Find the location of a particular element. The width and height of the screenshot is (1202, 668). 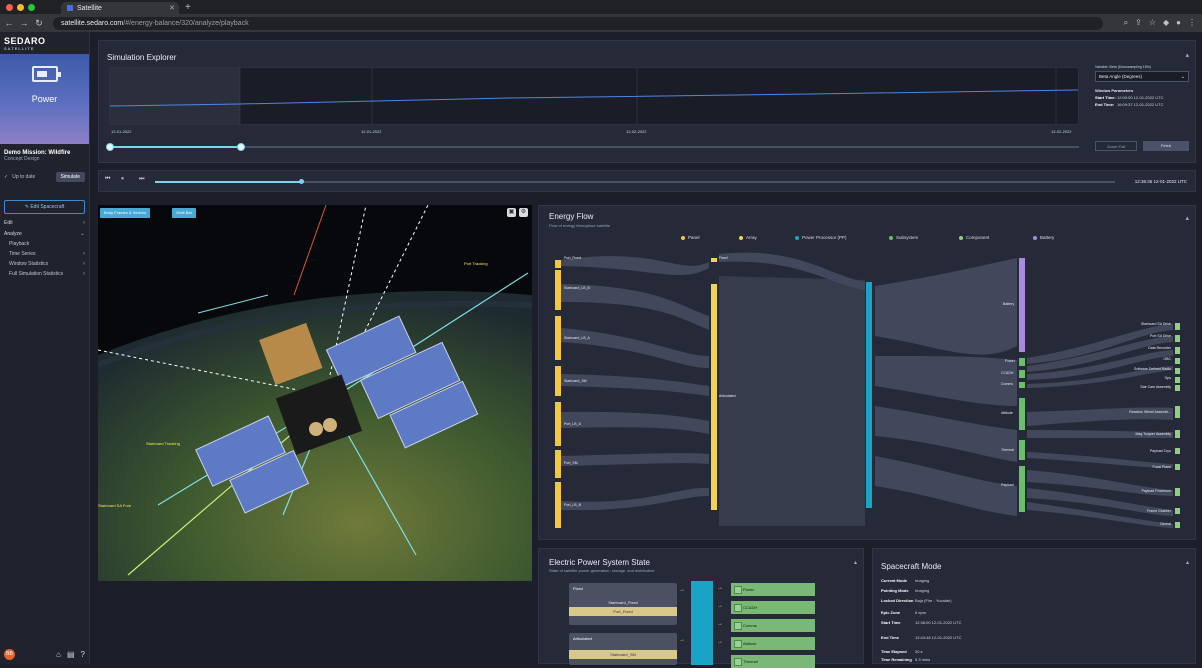

subsystem-box: Comms is located at coordinates (773, 625).